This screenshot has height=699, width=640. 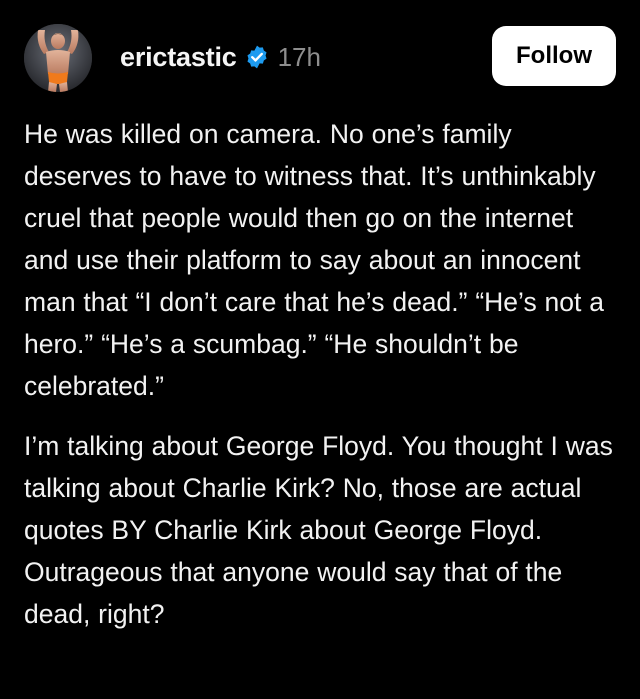 What do you see at coordinates (299, 56) in the screenshot?
I see `post-timestamp: 17h` at bounding box center [299, 56].